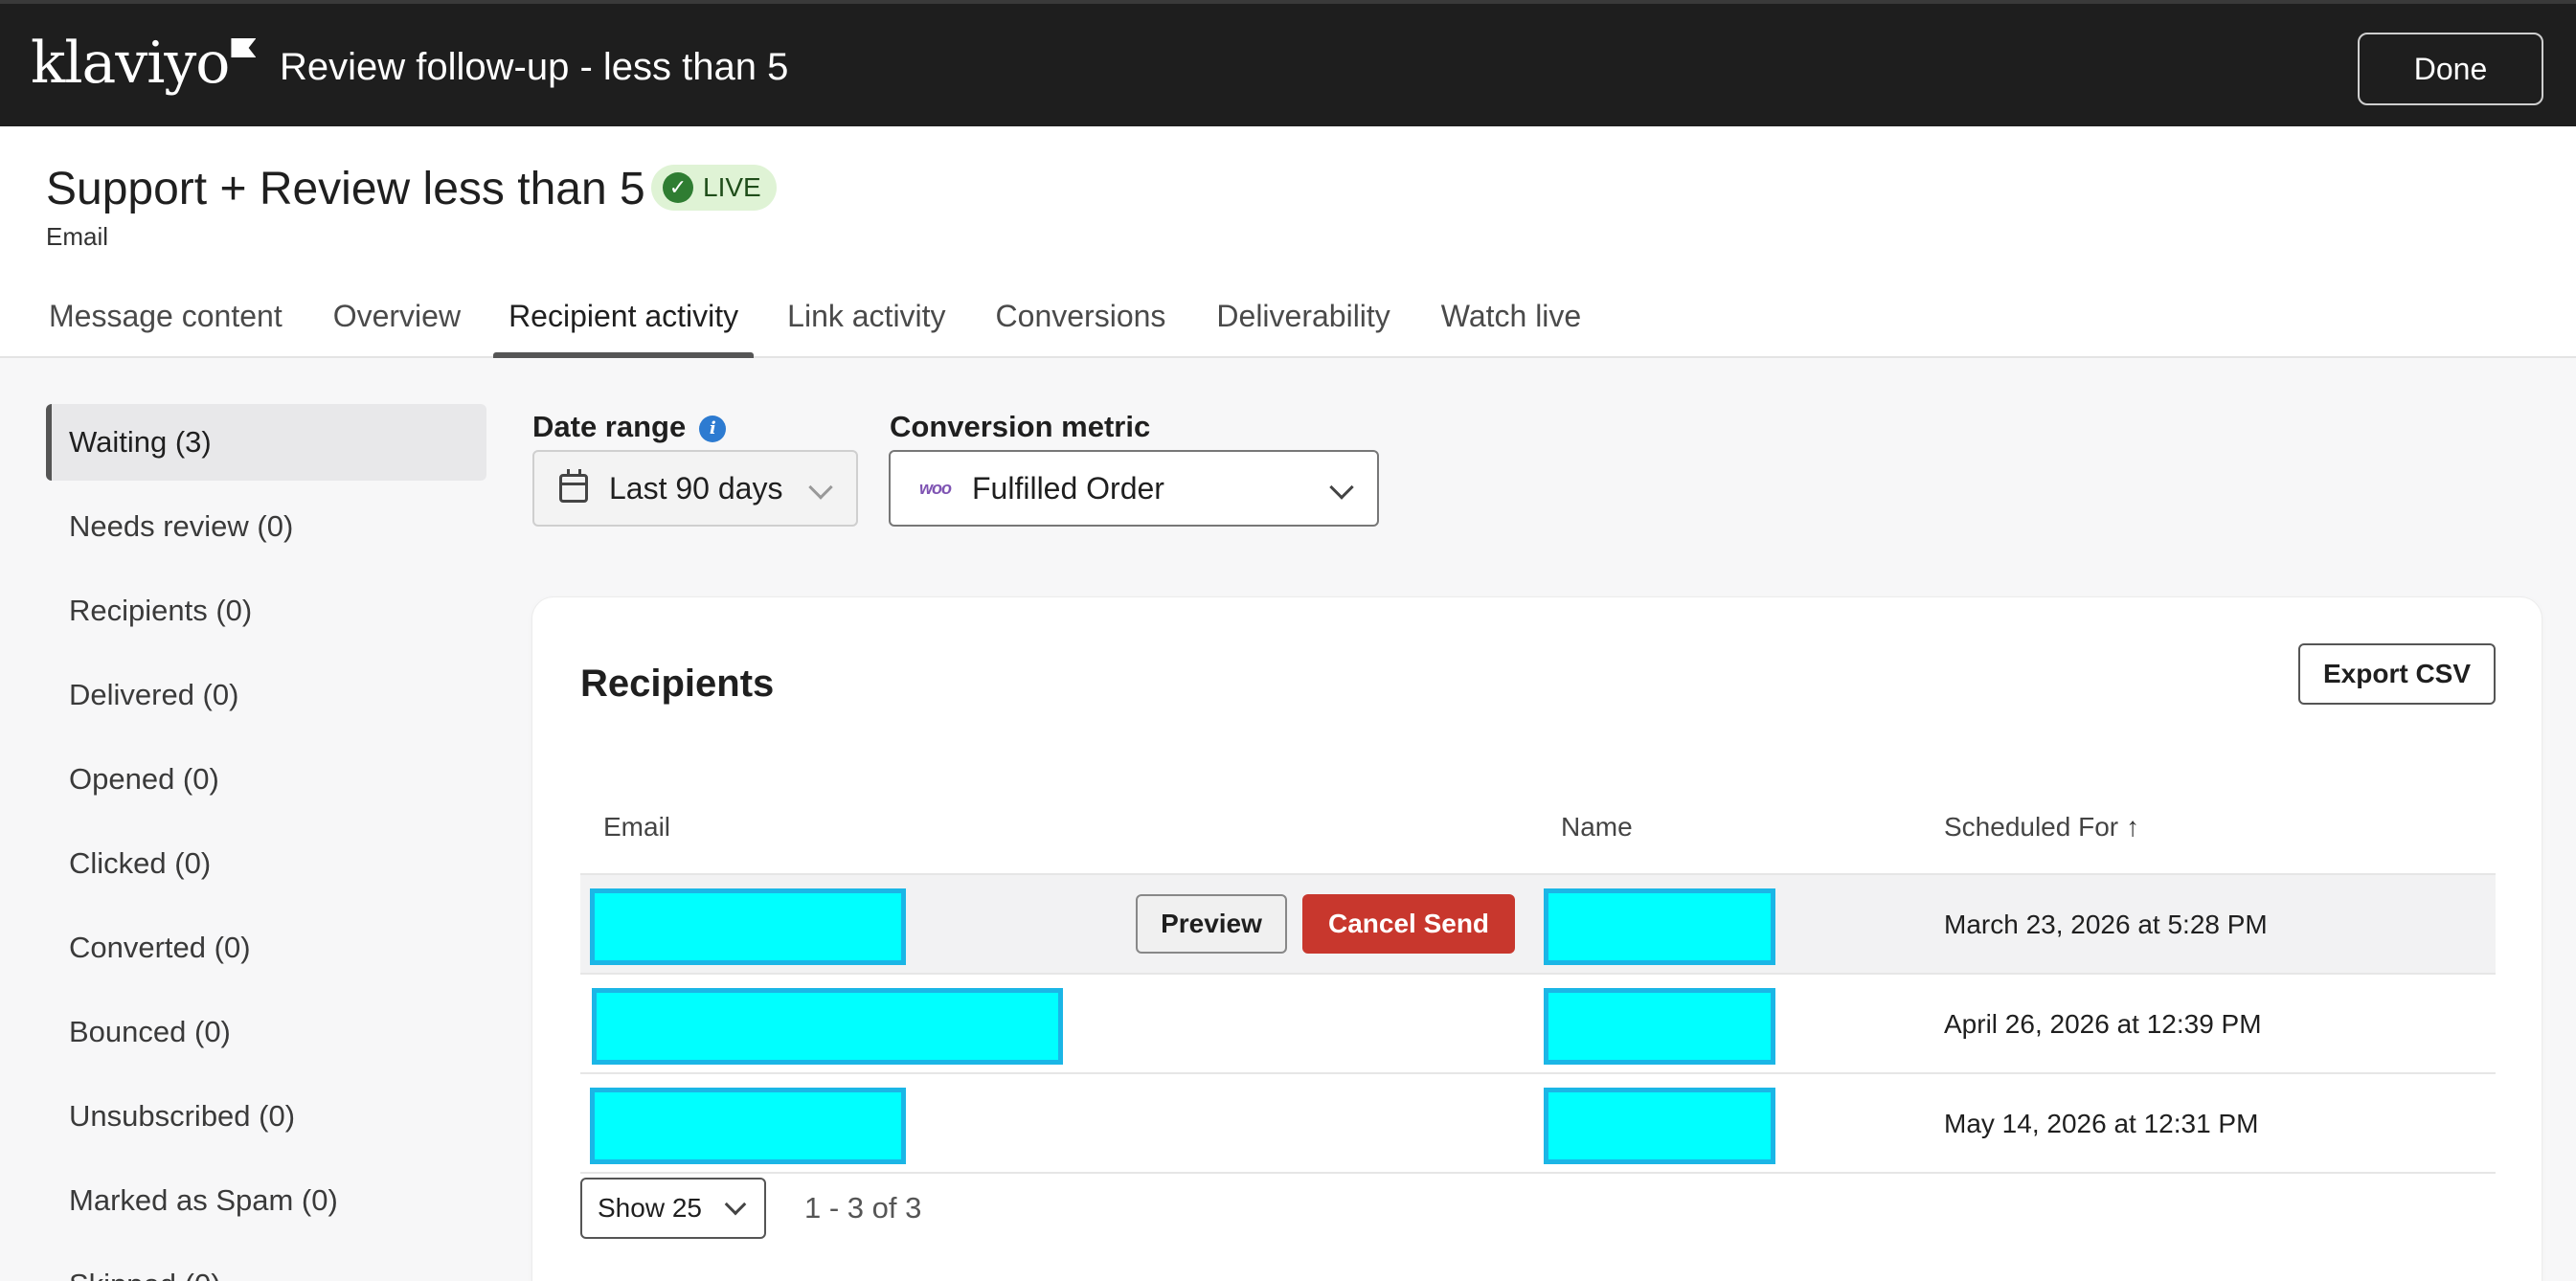 The width and height of the screenshot is (2576, 1281). I want to click on sort-ascending-icon: ↑, so click(2133, 827).